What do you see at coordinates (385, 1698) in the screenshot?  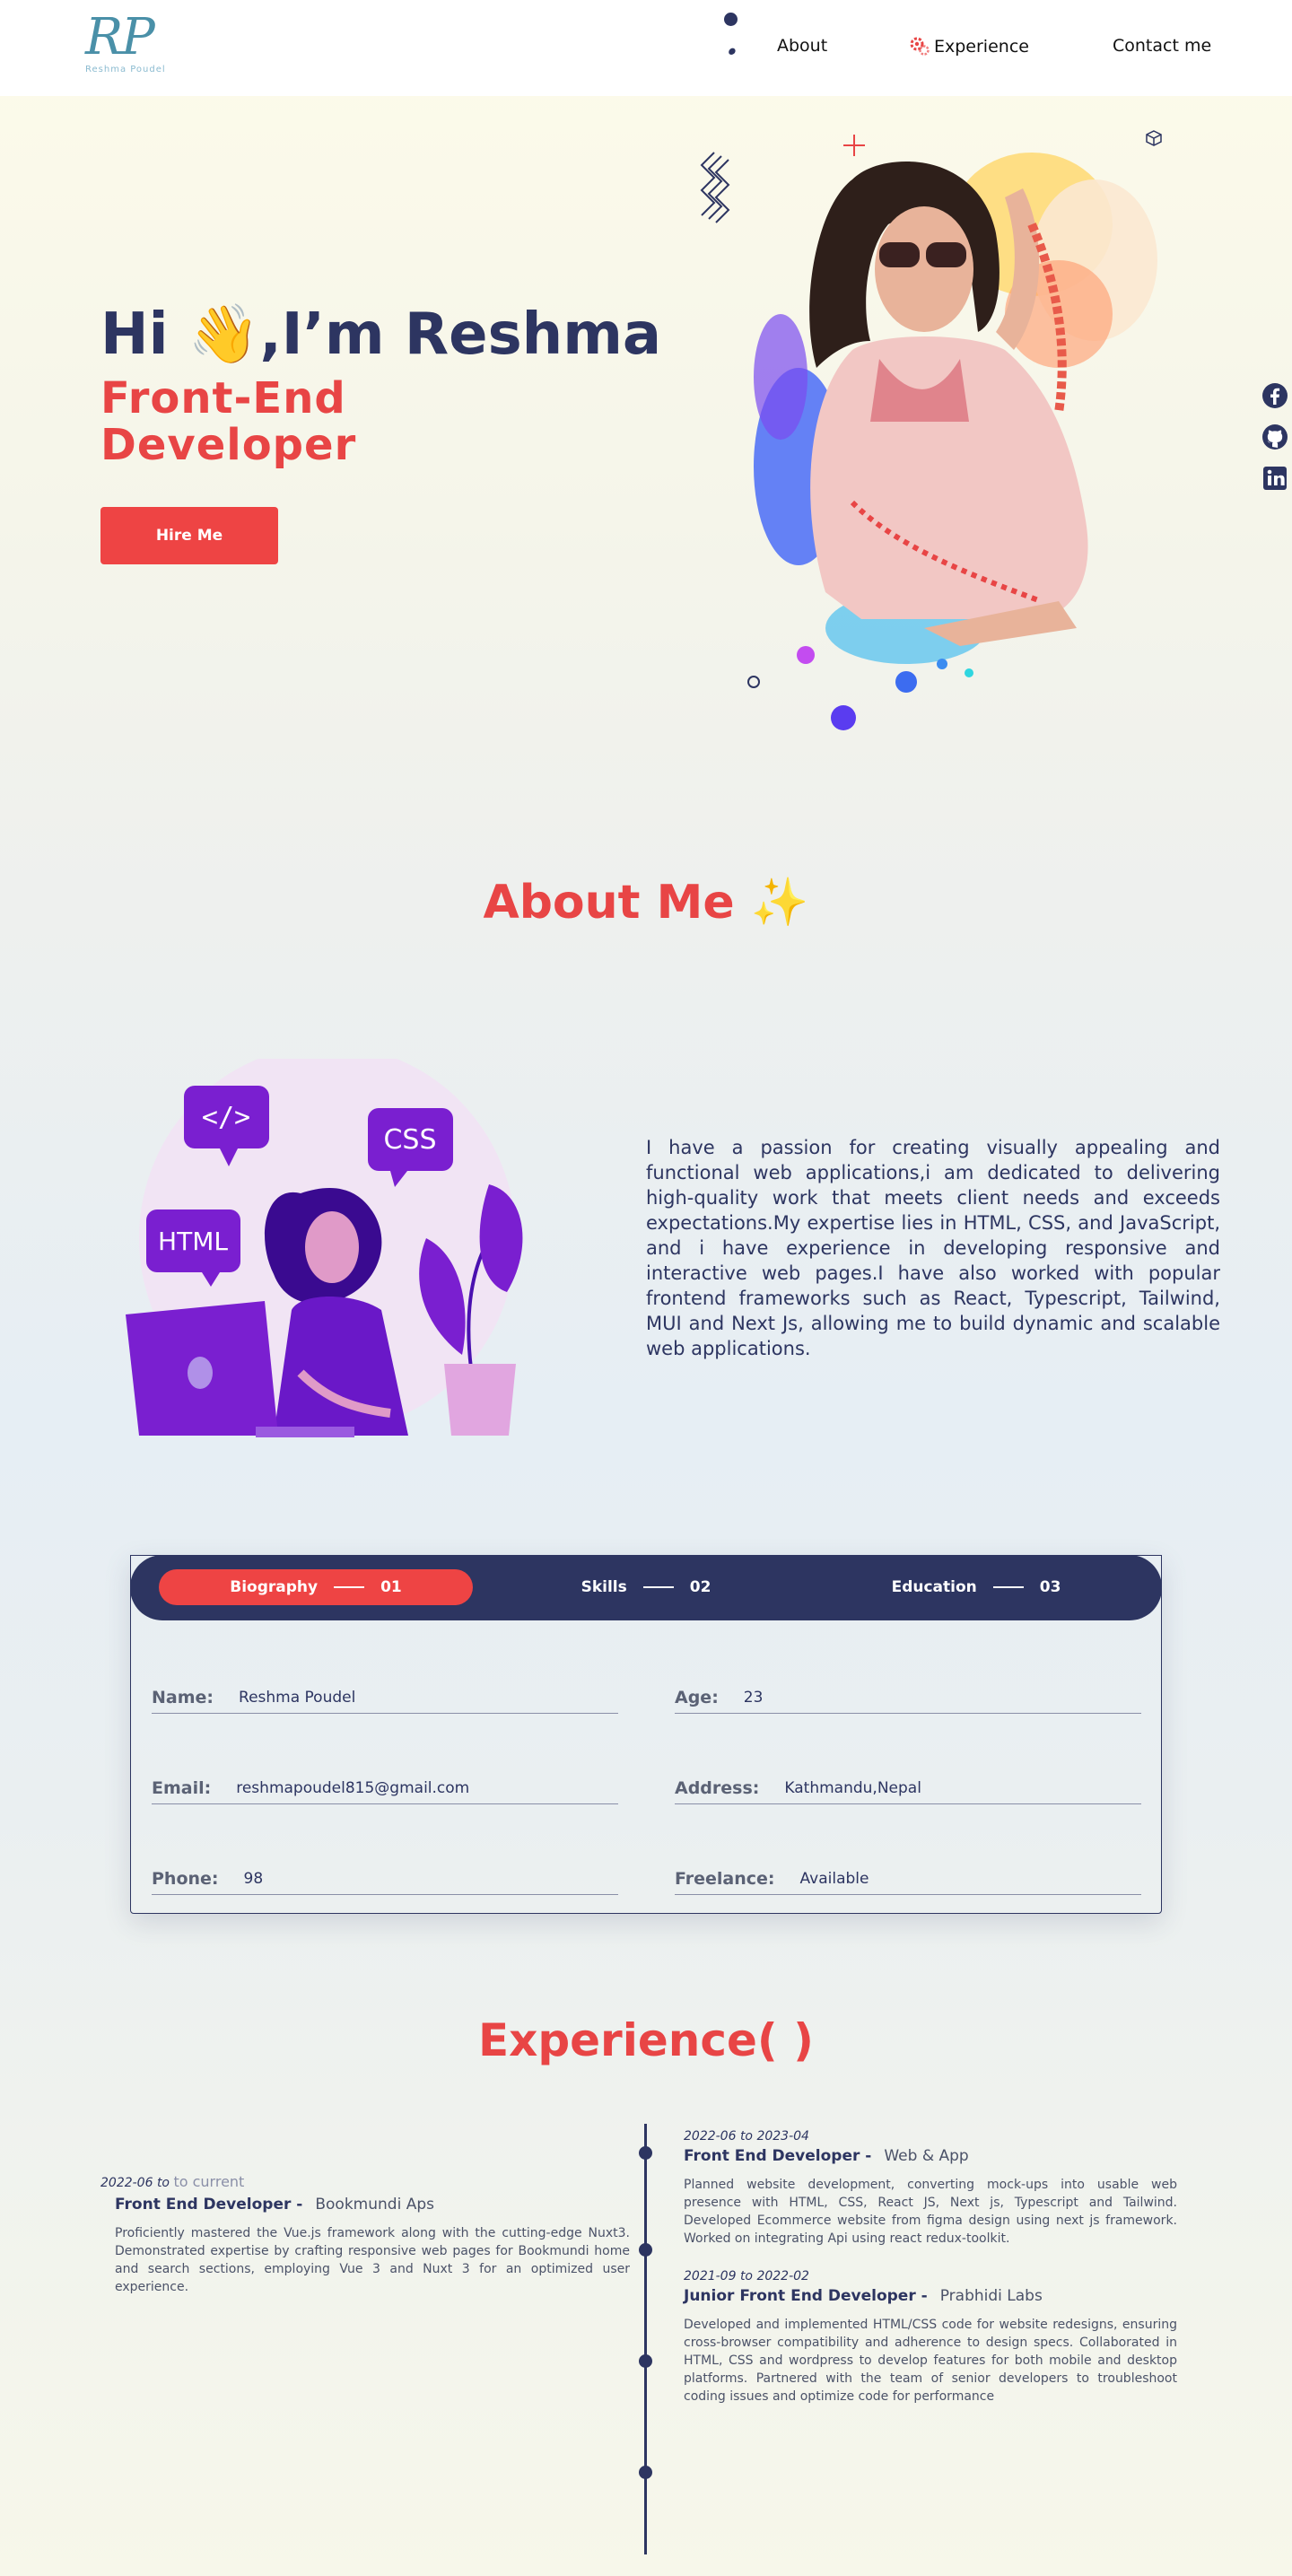 I see `name-field: Name: Reshma Poudel` at bounding box center [385, 1698].